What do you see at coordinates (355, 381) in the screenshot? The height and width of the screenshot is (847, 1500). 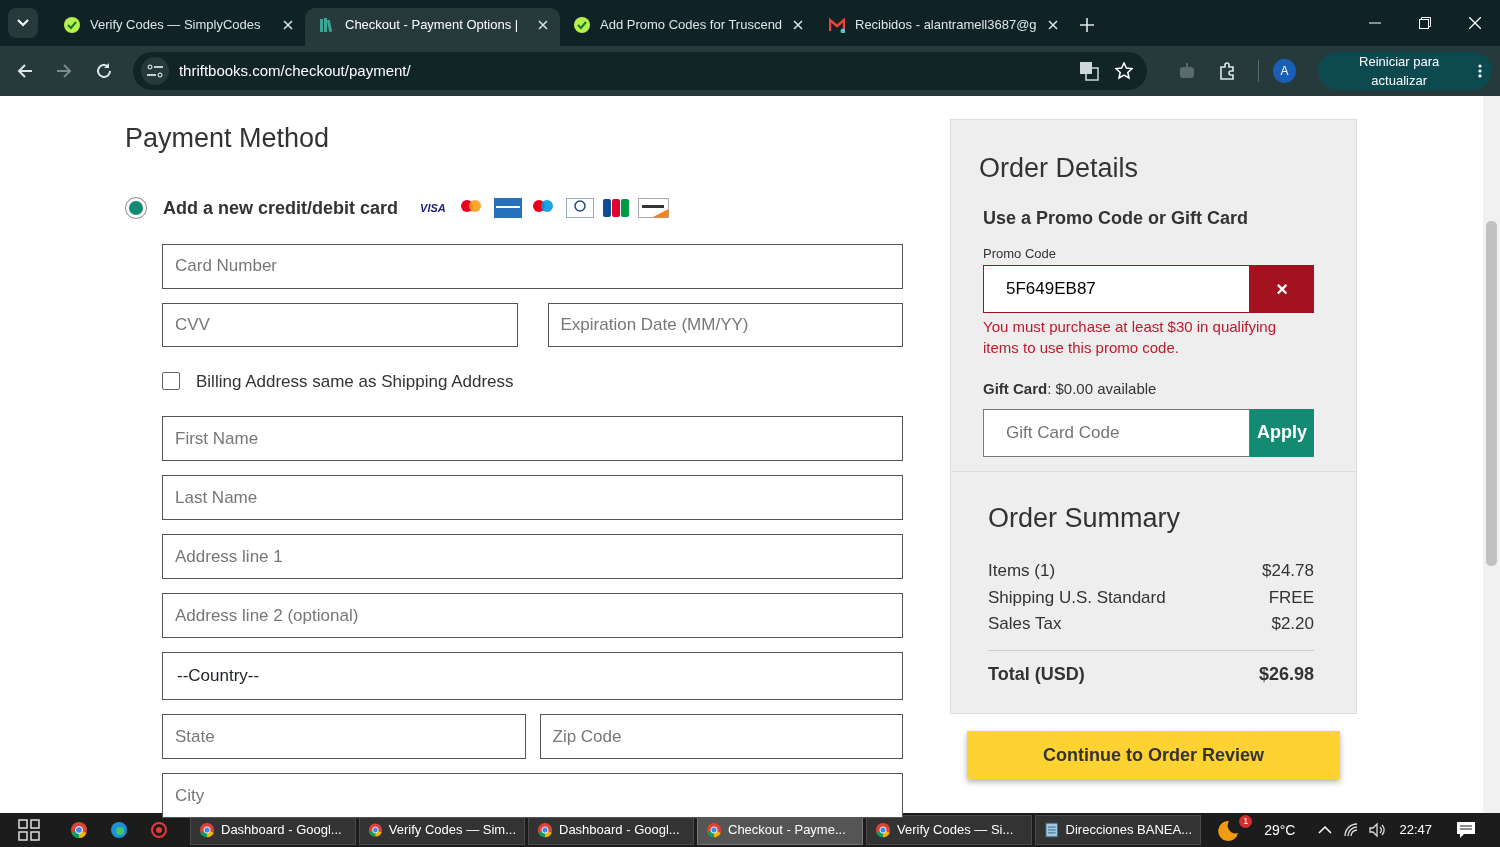 I see `checkbox-label: Billing Address same as Shipping Address` at bounding box center [355, 381].